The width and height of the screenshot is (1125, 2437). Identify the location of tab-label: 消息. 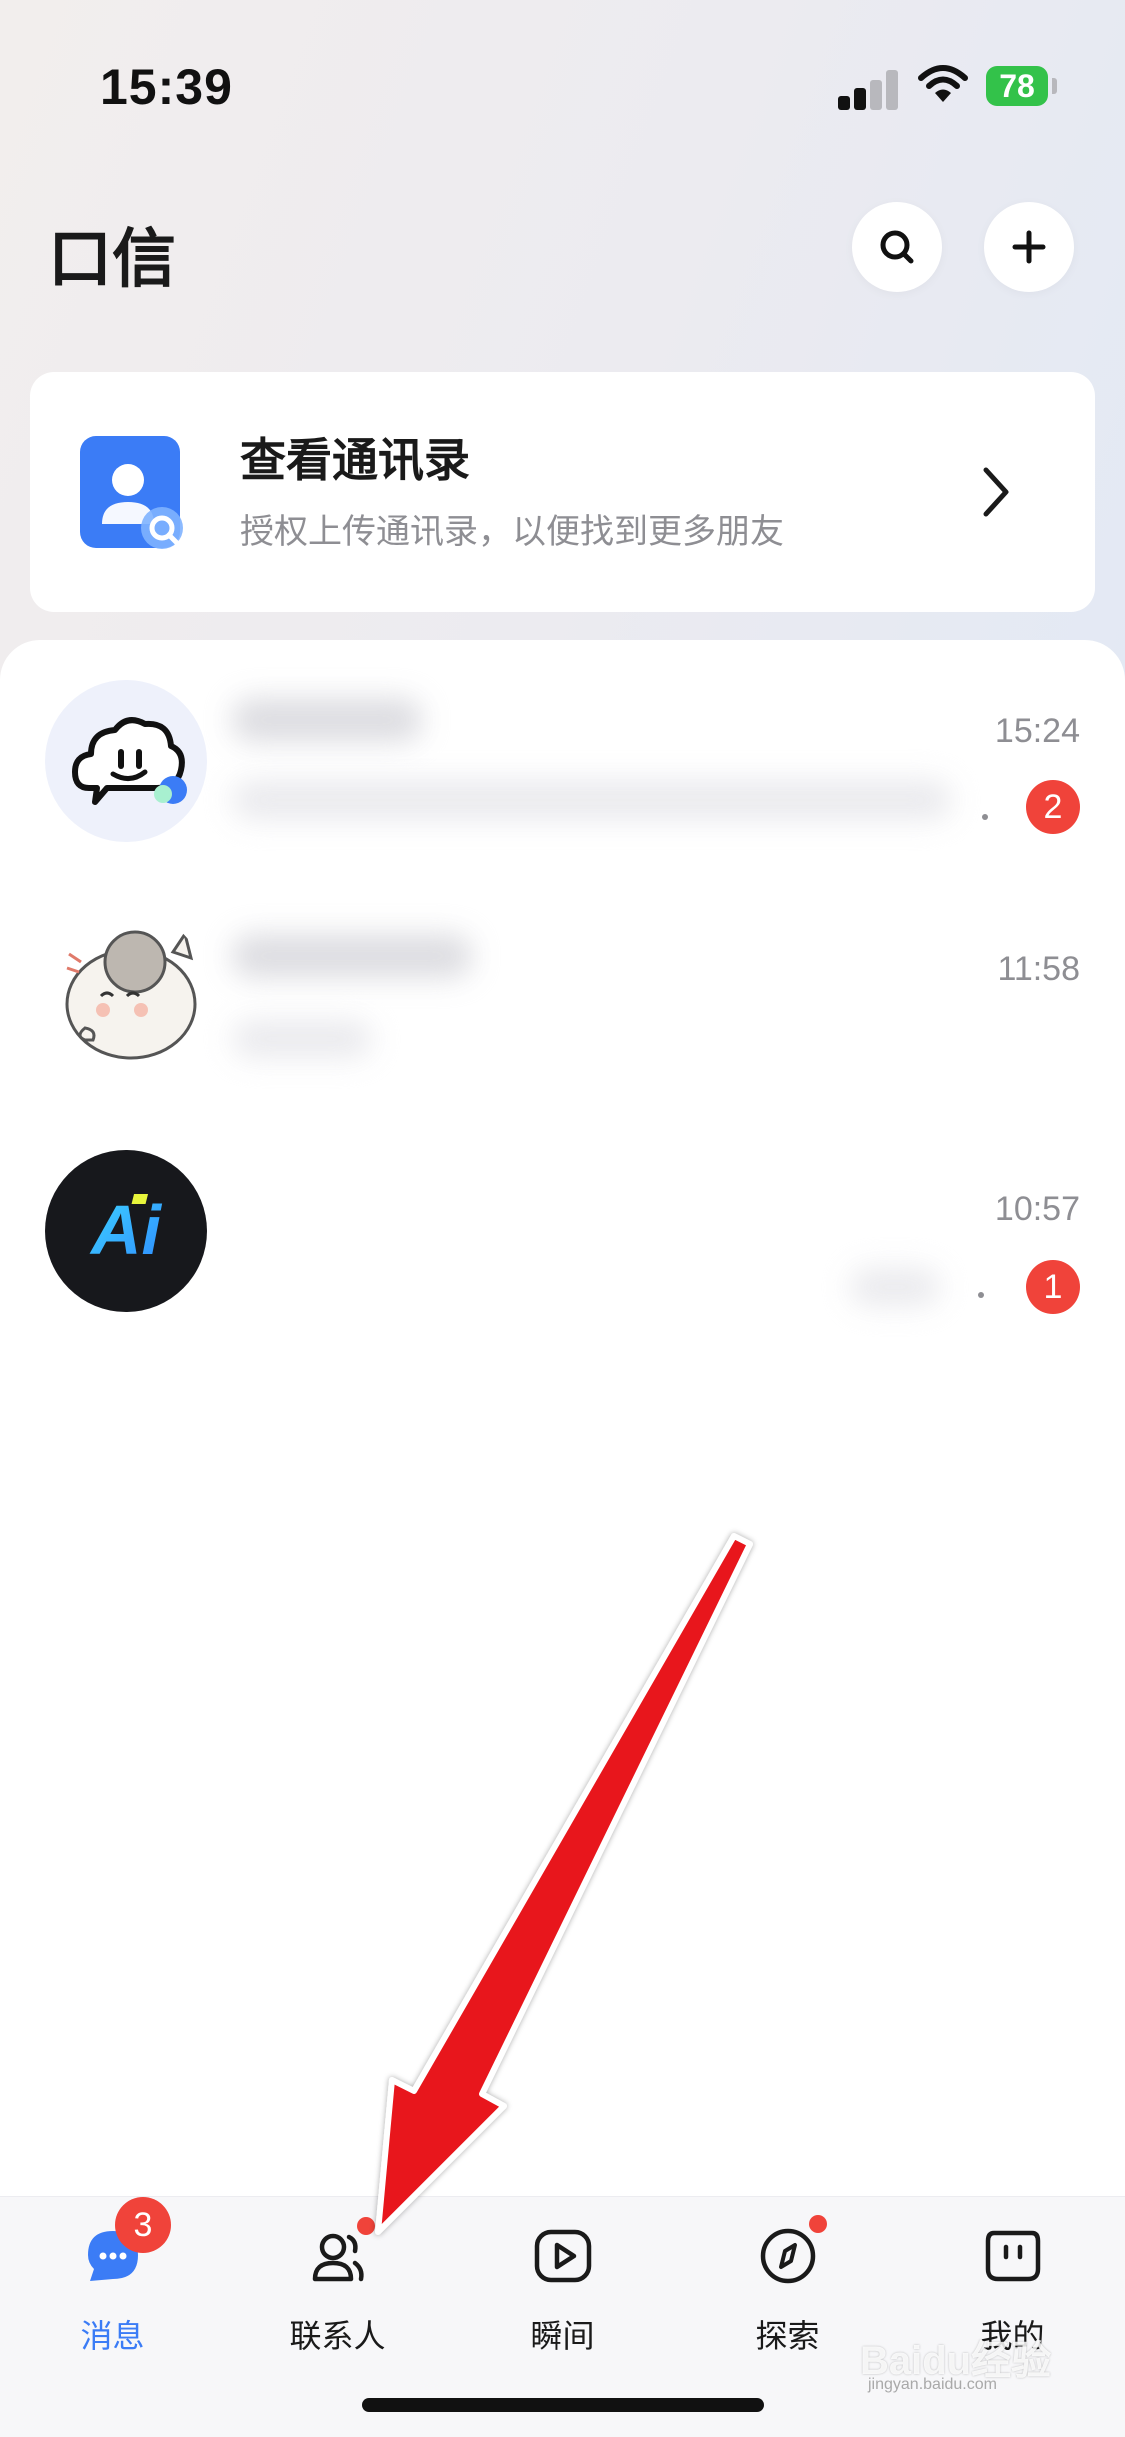
(112, 2336).